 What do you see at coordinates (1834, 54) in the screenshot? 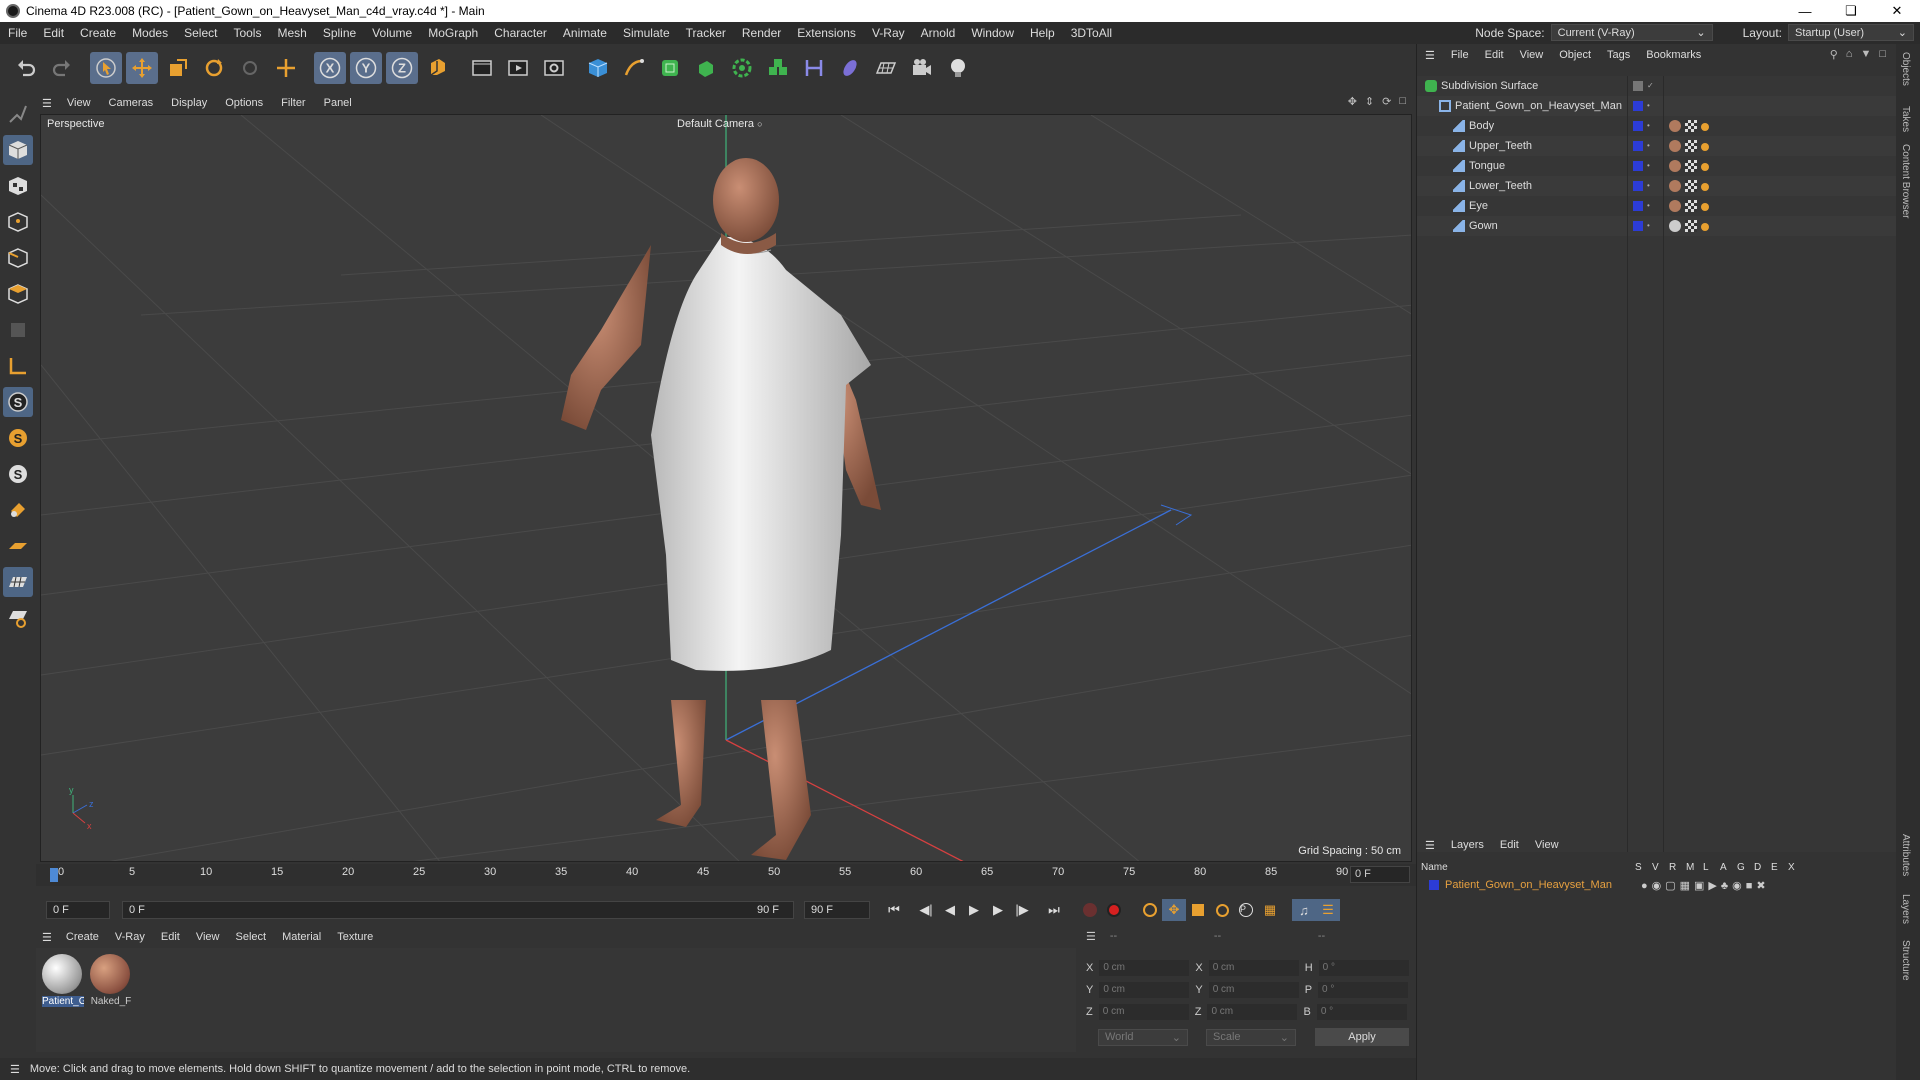
I see `search-icon: ⚲` at bounding box center [1834, 54].